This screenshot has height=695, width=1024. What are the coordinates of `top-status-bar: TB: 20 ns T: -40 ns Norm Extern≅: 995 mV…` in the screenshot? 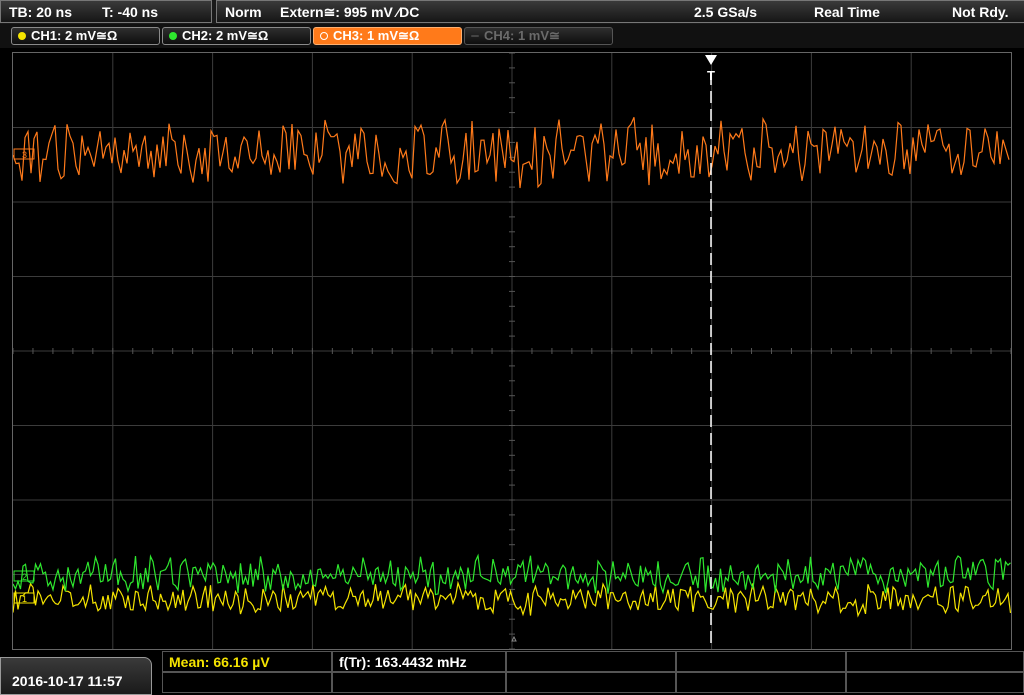 It's located at (512, 12).